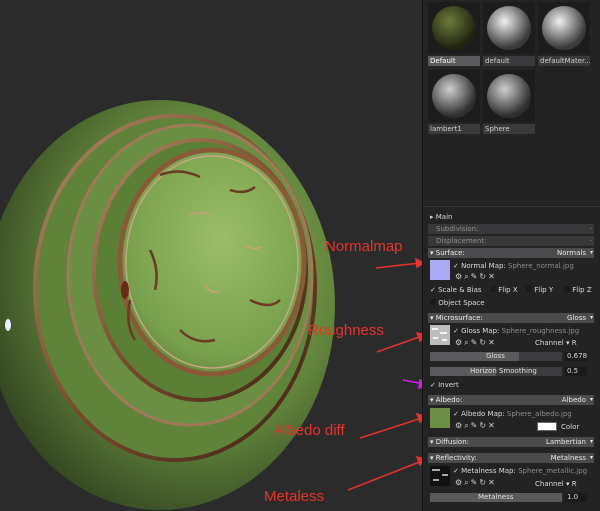 Image resolution: width=600 pixels, height=511 pixels. What do you see at coordinates (448, 385) in the screenshot?
I see `invert-label: Invert` at bounding box center [448, 385].